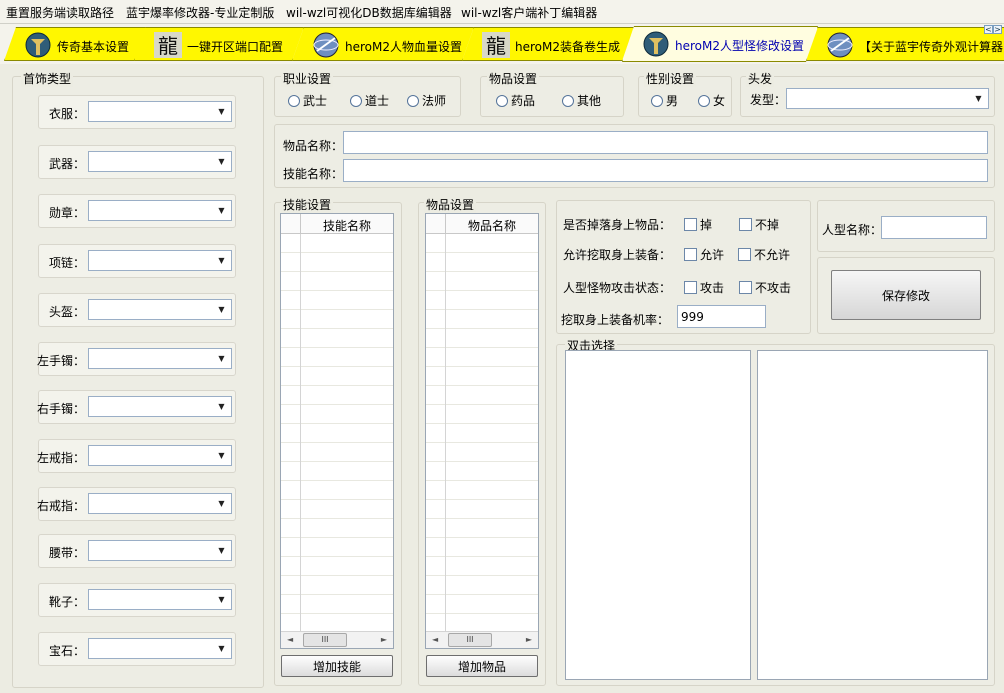 The width and height of the screenshot is (1004, 693). I want to click on tab-label: heroM2人型怪修改设置, so click(739, 46).